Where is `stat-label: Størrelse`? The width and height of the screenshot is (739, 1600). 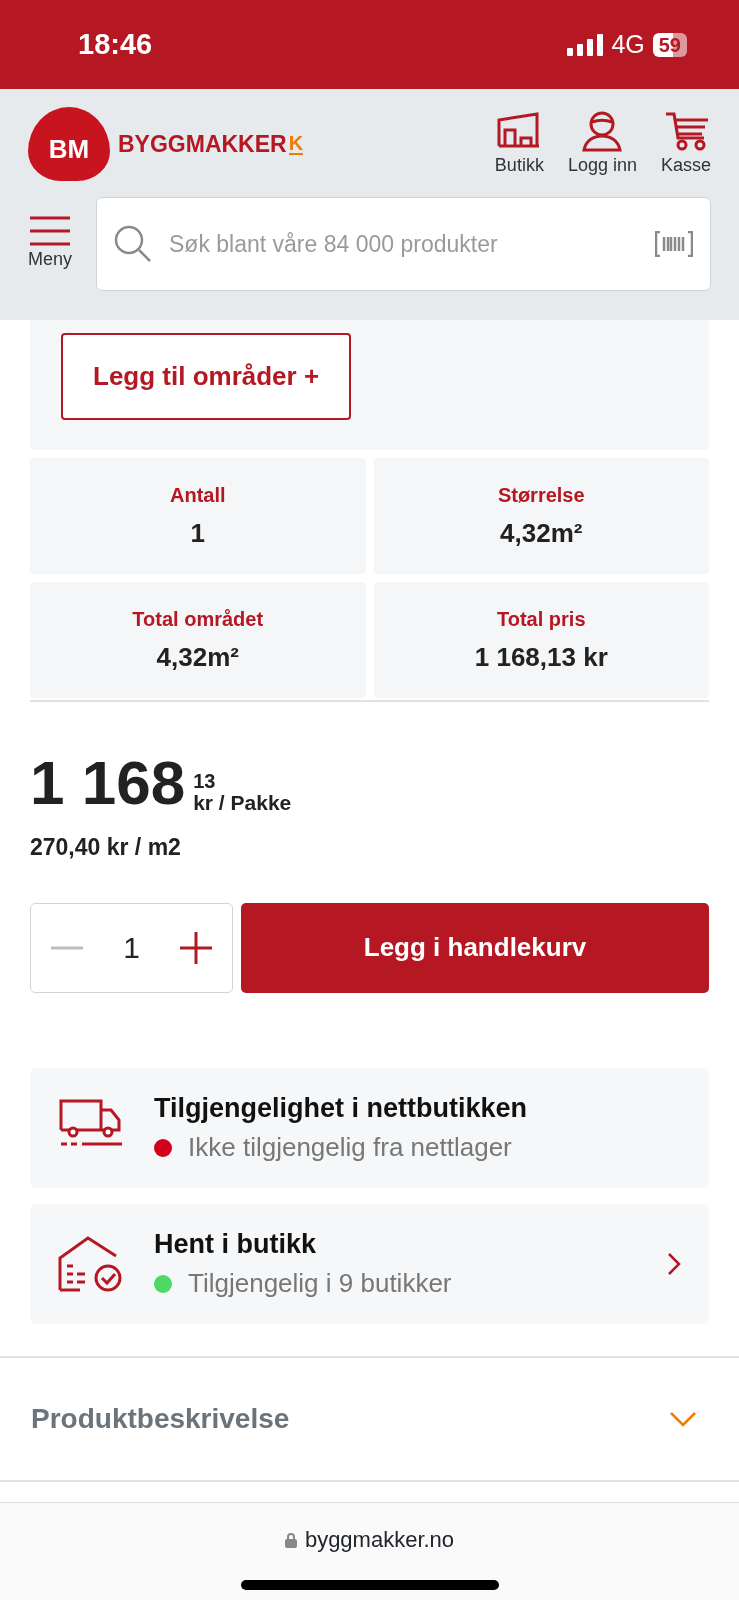
stat-label: Størrelse is located at coordinates (541, 495).